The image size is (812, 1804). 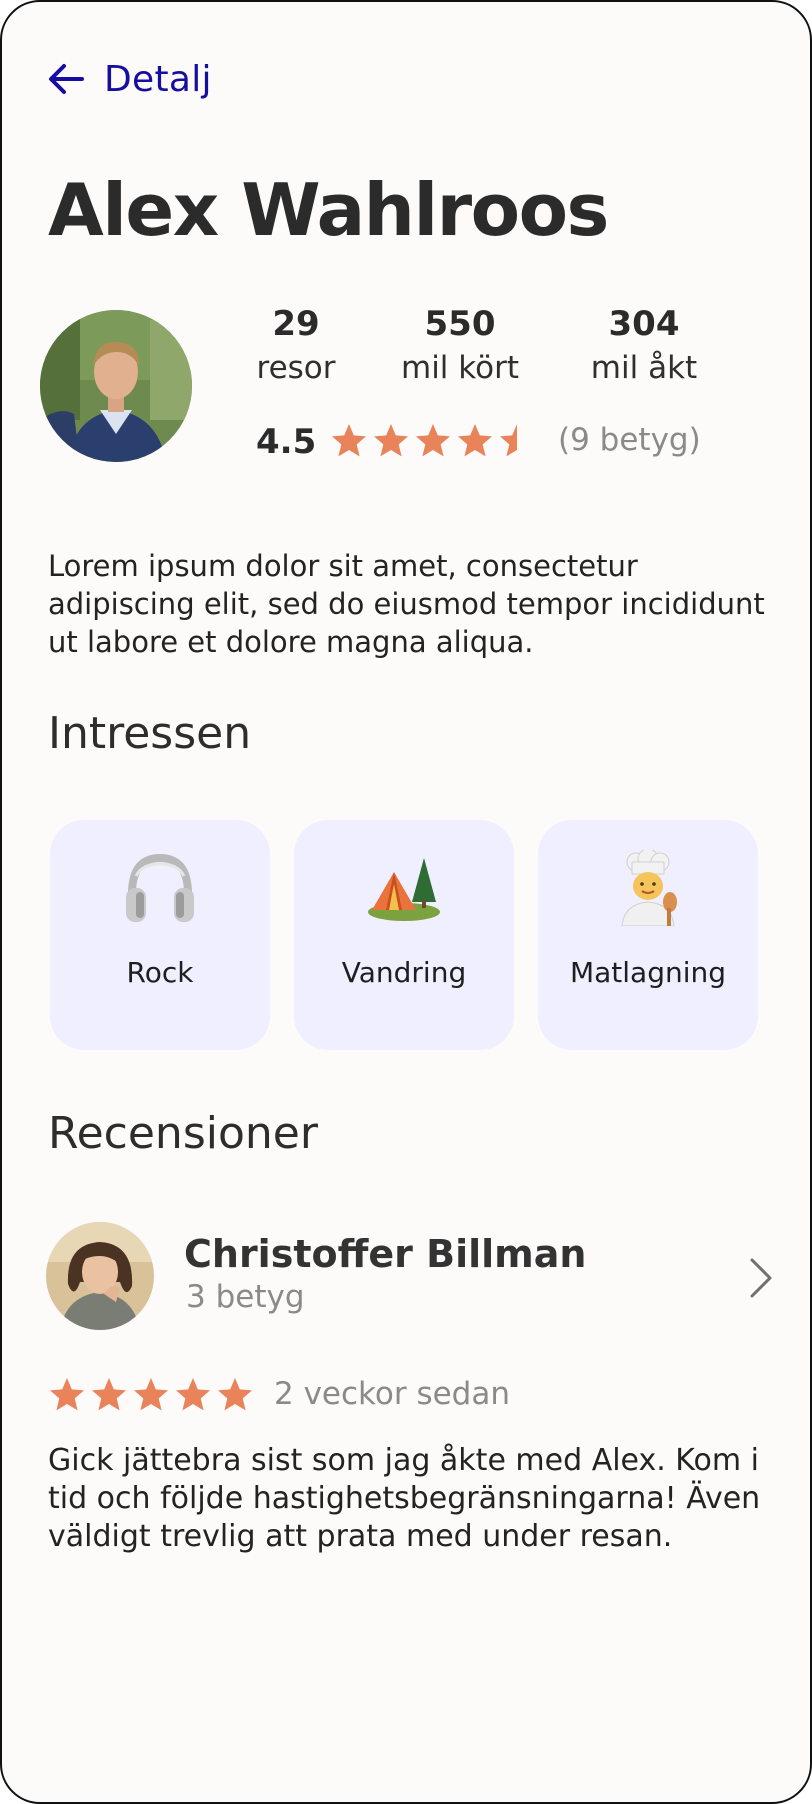 What do you see at coordinates (761, 1278) in the screenshot?
I see `chevron-right-icon` at bounding box center [761, 1278].